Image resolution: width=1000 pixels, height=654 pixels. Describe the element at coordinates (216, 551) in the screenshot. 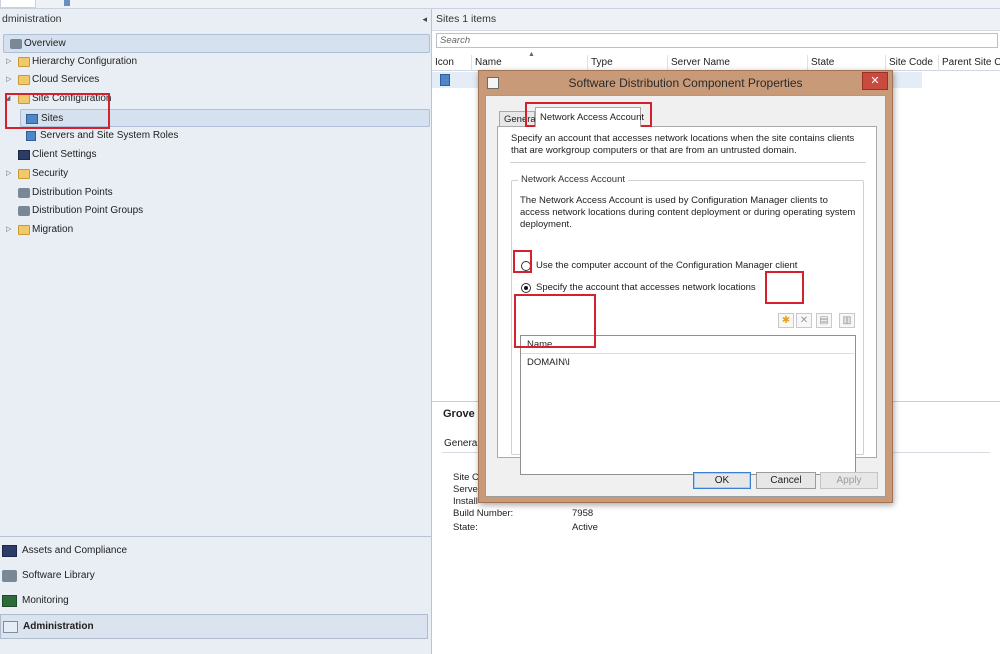

I see `workspace-assets-and-compliance: Assets and Compliance` at that location.